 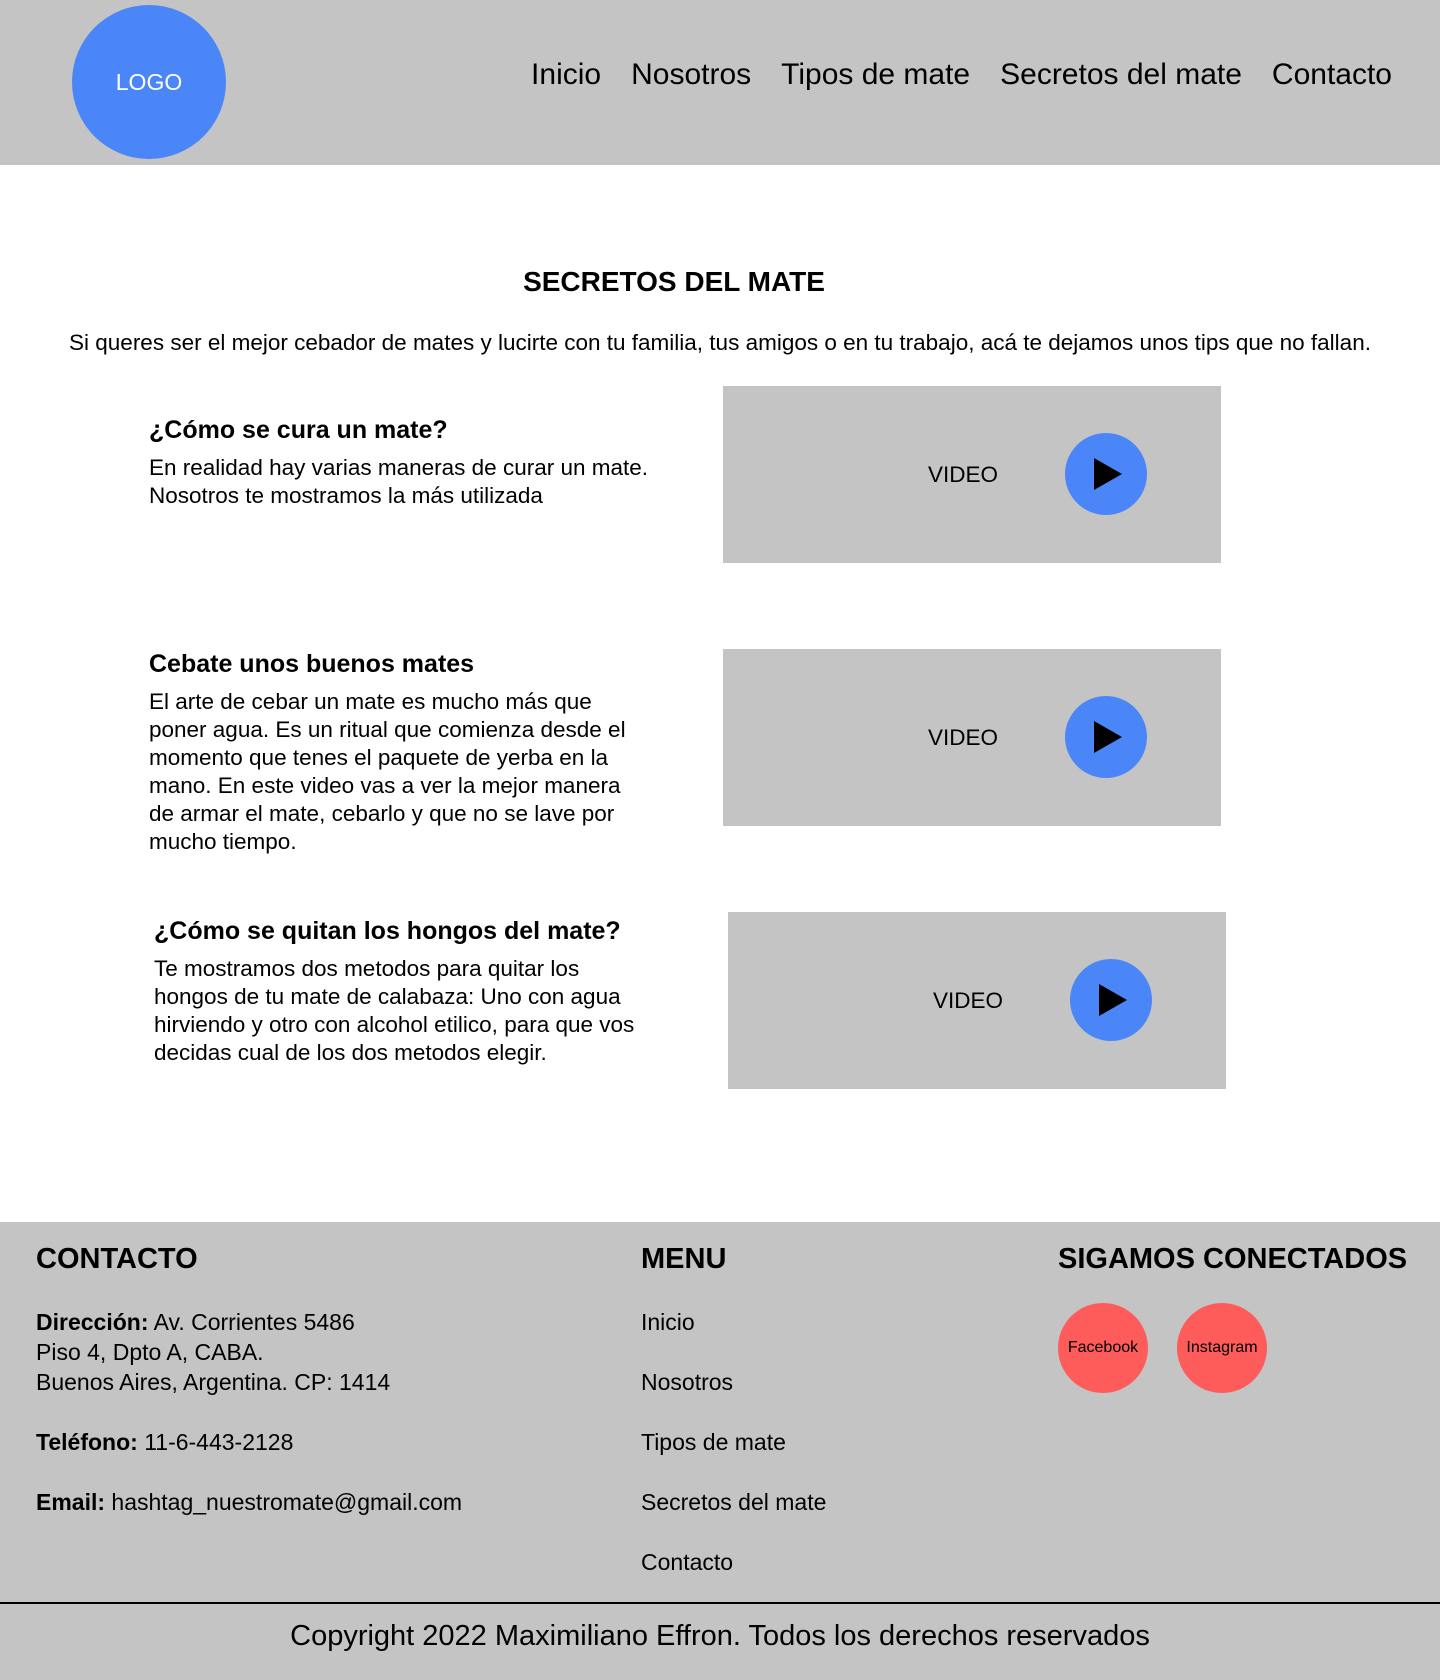 I want to click on footer-menu-heading: MENU, so click(x=684, y=1259).